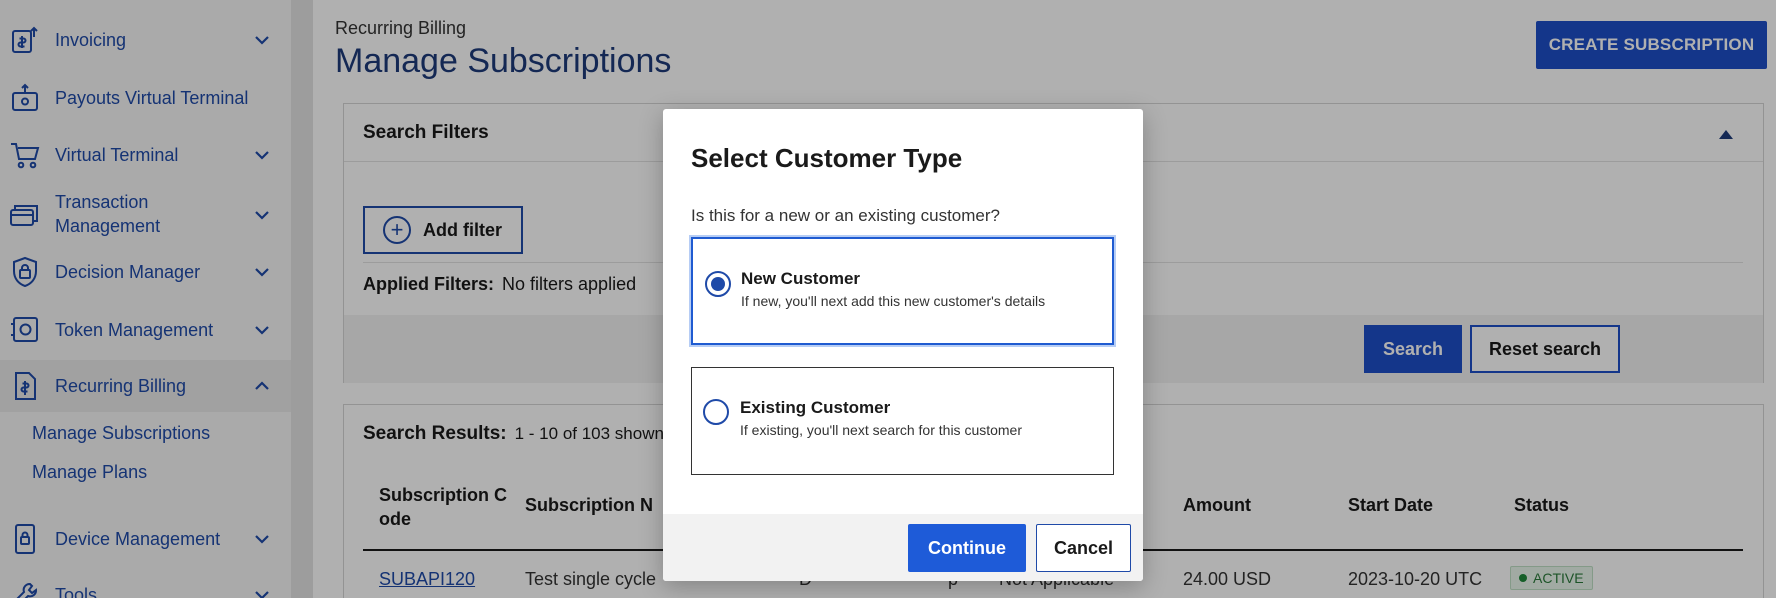 The width and height of the screenshot is (1776, 598). Describe the element at coordinates (718, 284) in the screenshot. I see `radio-selected-icon` at that location.